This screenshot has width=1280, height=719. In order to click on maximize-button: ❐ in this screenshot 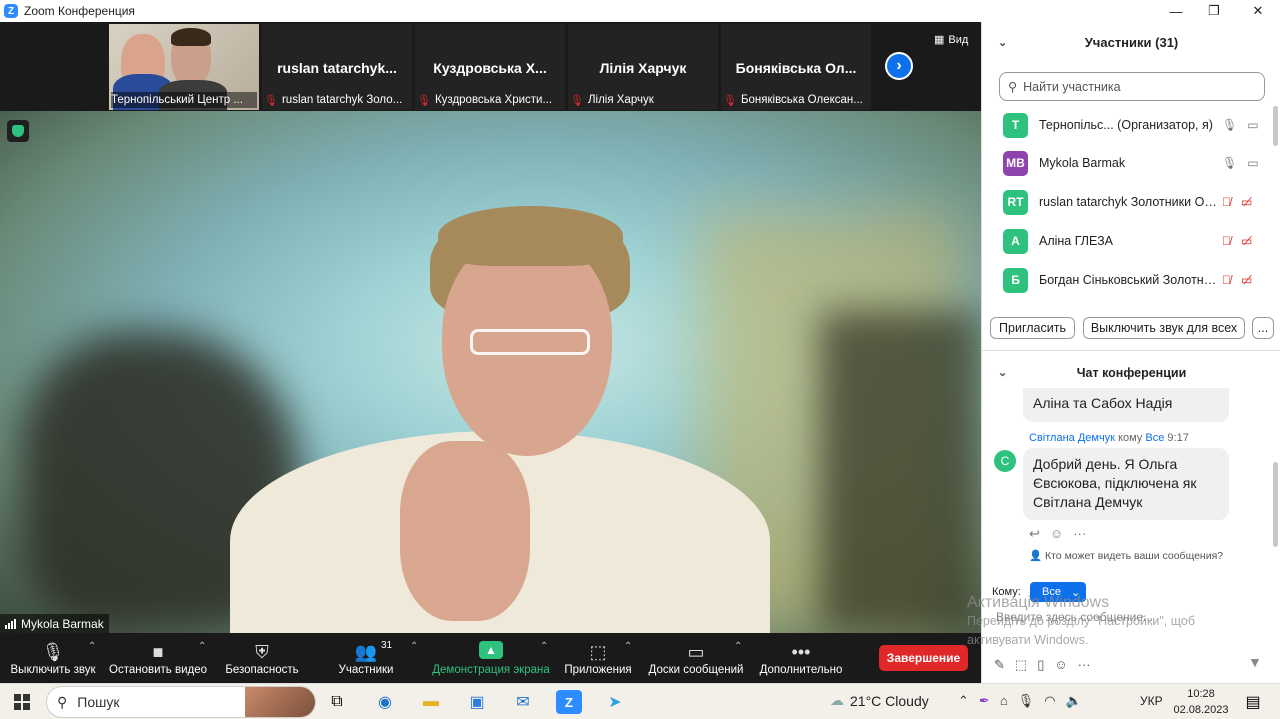, I will do `click(1214, 11)`.